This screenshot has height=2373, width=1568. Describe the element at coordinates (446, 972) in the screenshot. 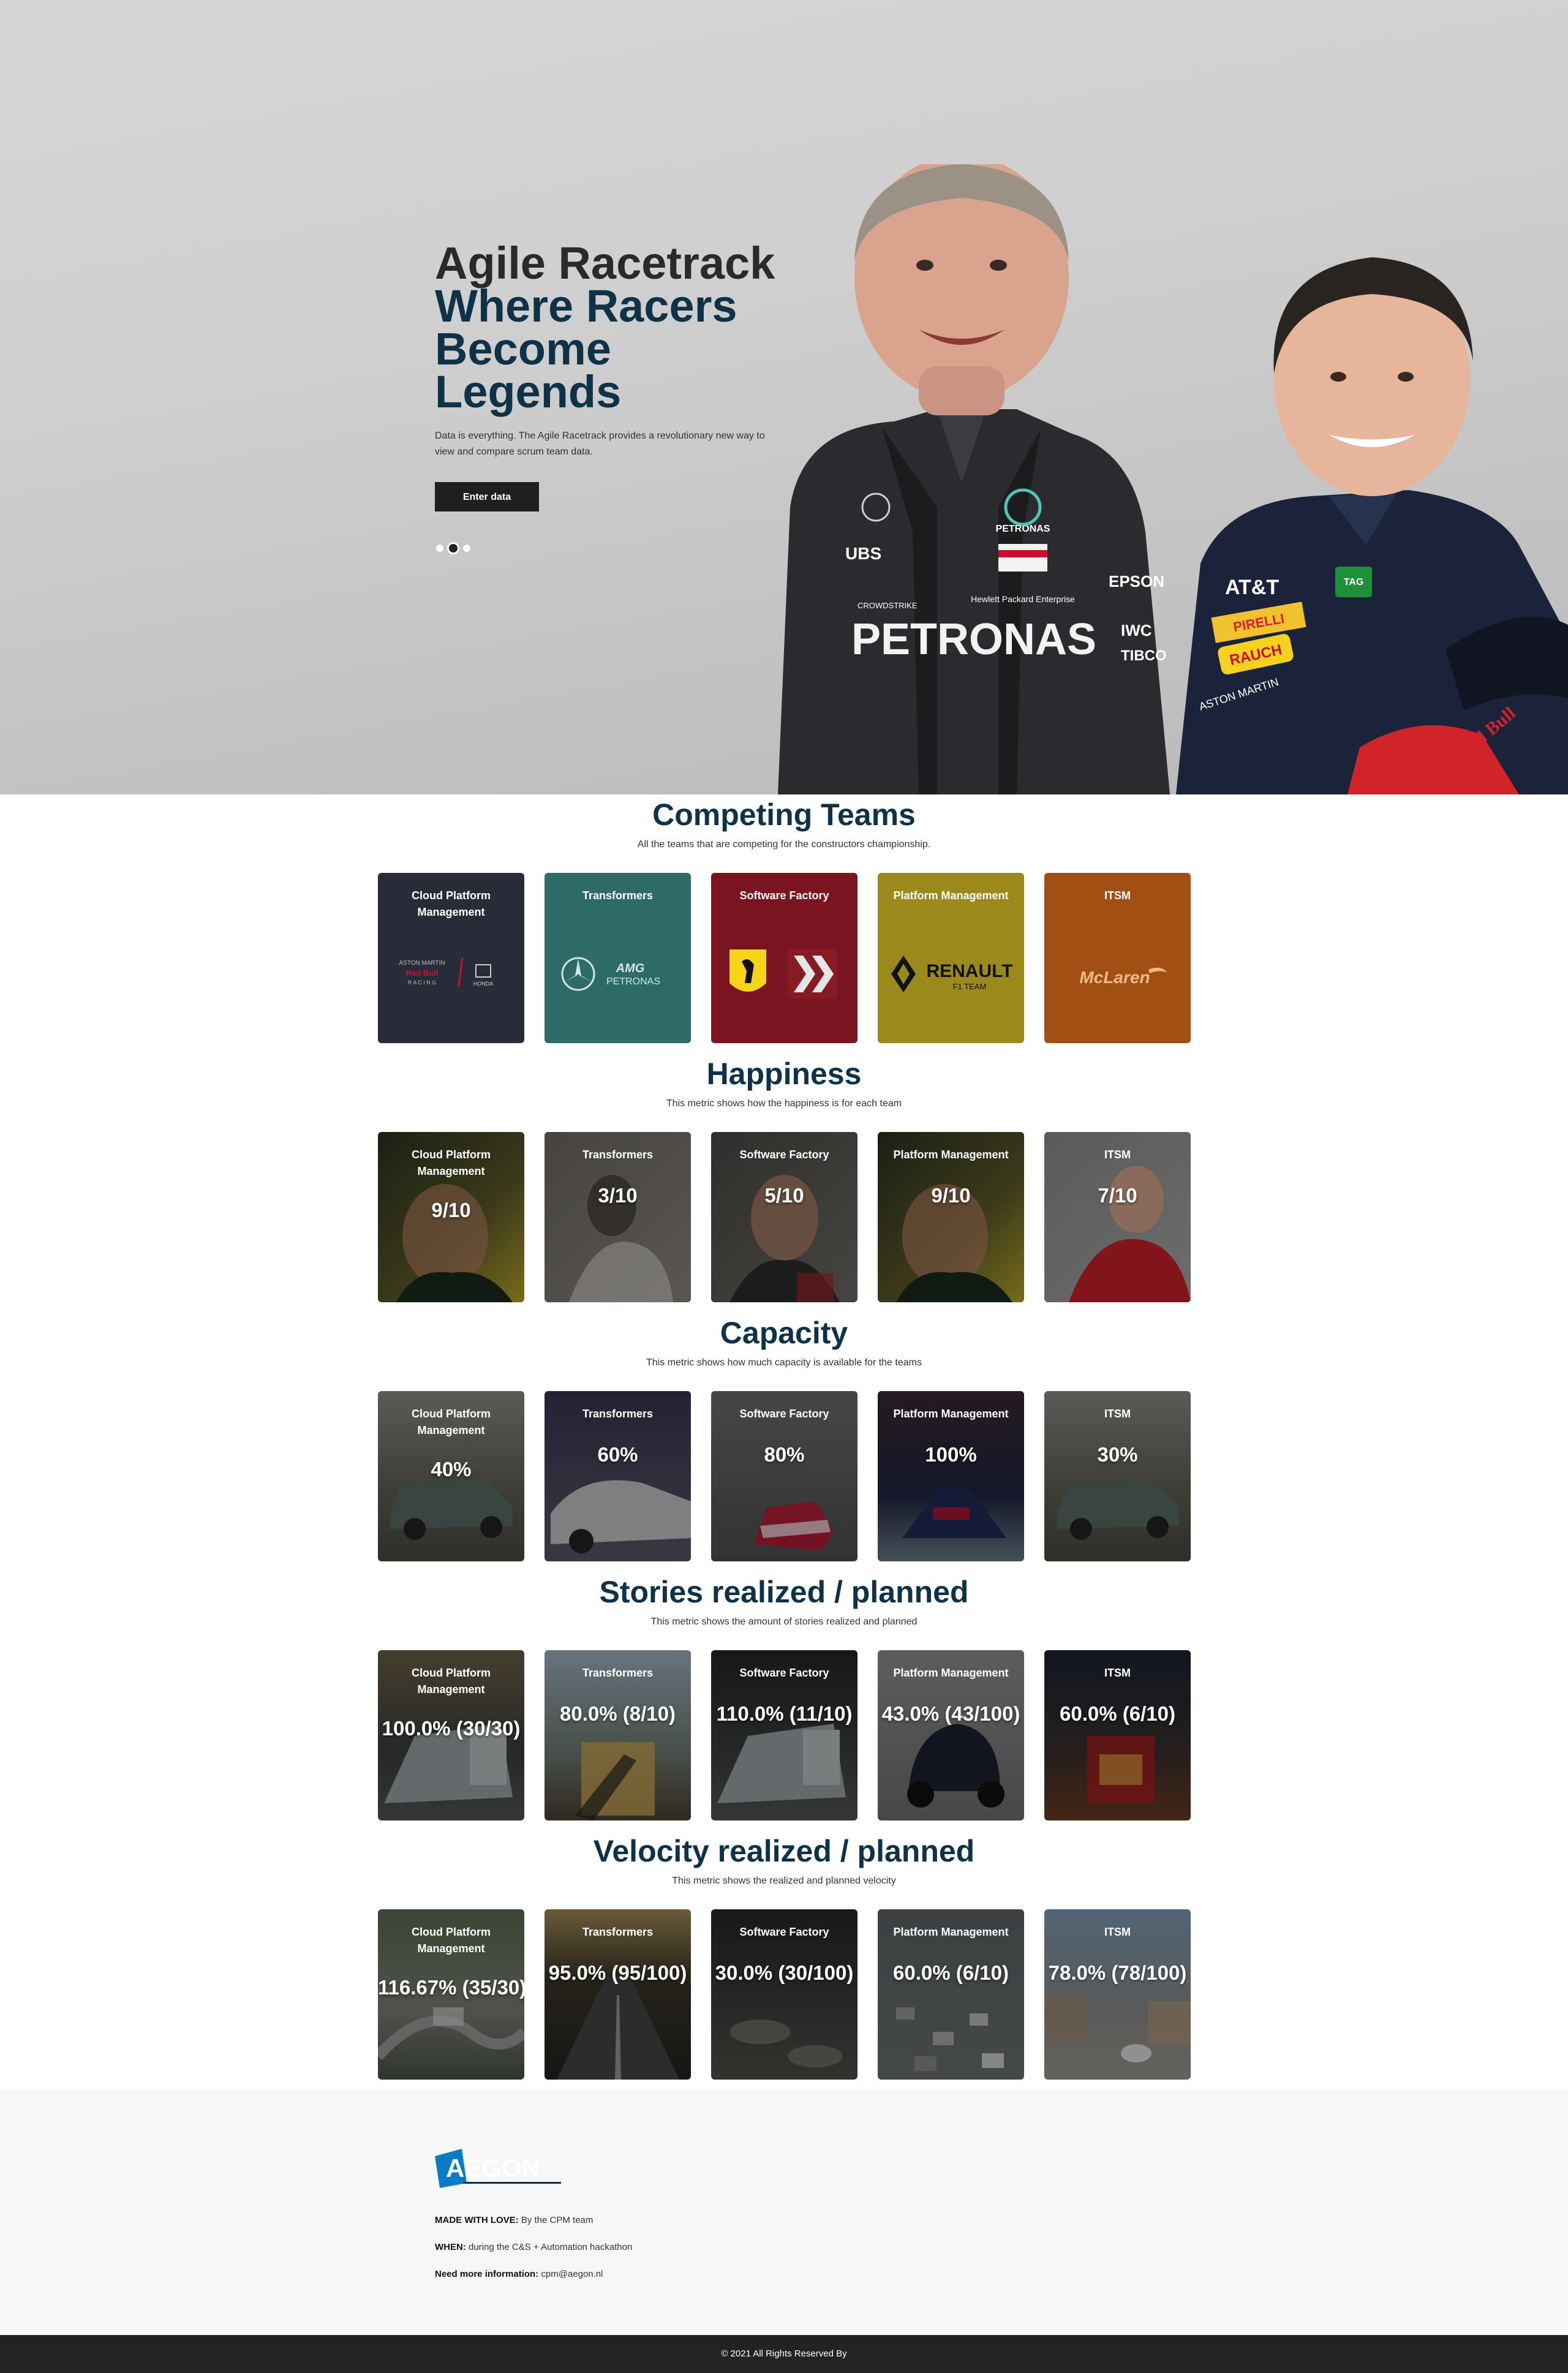

I see `redbull-honda-logo: ASTON MARTIN Red Bull R A C I N G HONDA` at that location.